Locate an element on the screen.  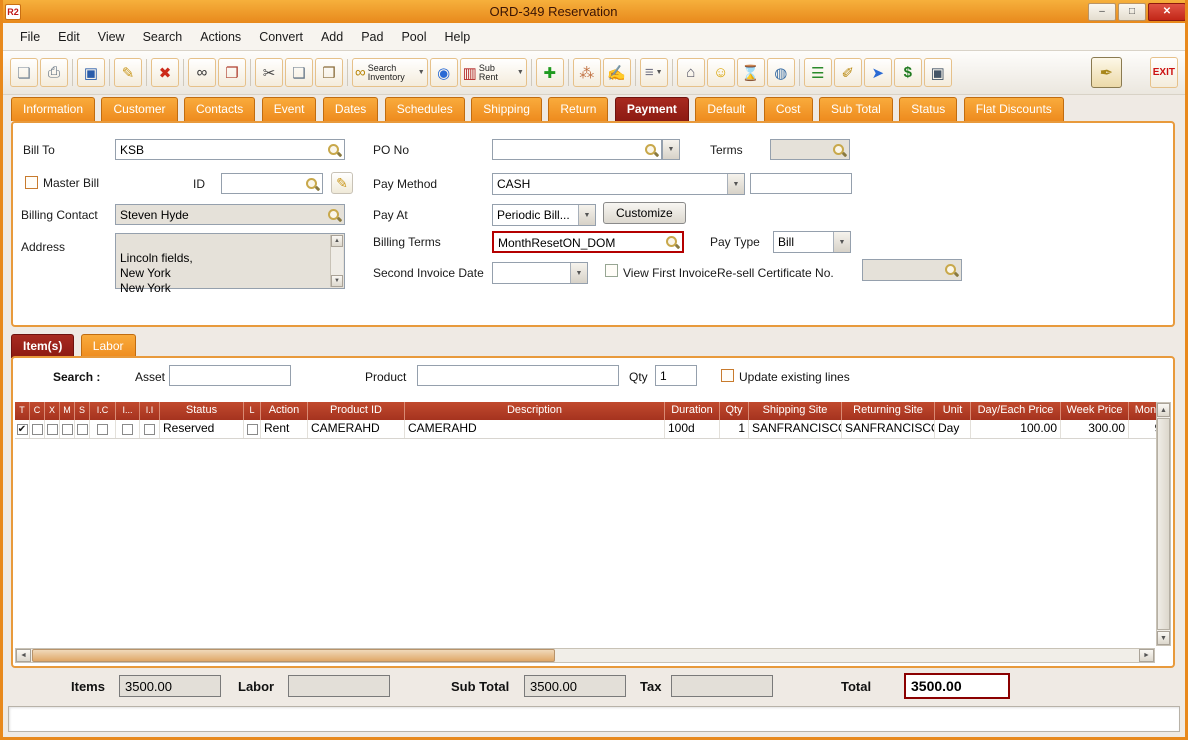
scrollbar-thumb is located at coordinates (1163, 524).